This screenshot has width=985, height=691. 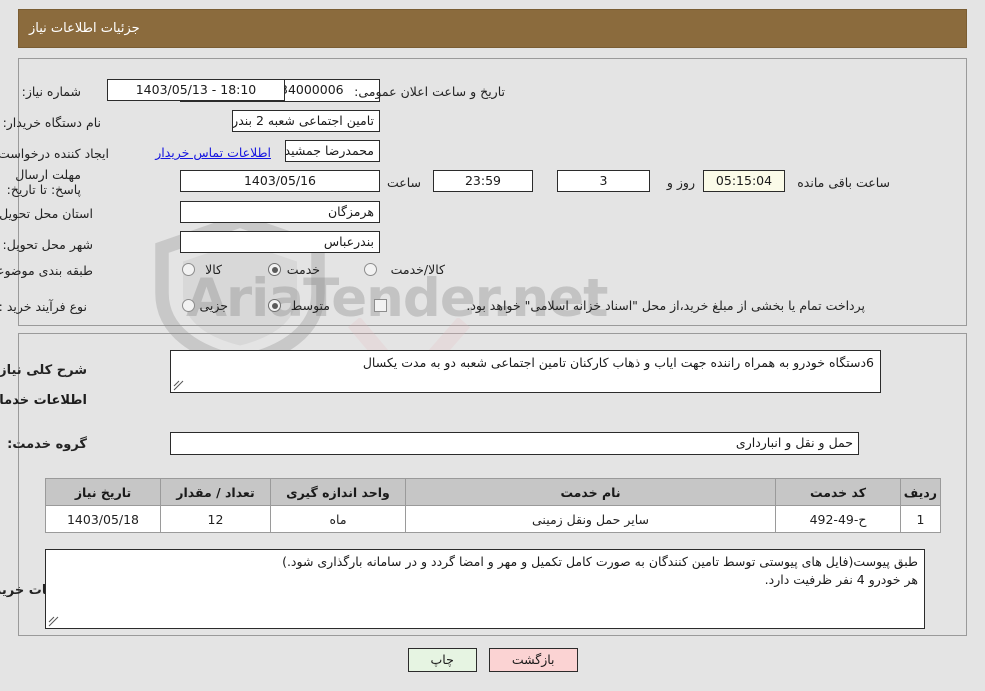 I want to click on radio-label-kala-khedmat: کالا/خدمت, so click(x=417, y=269).